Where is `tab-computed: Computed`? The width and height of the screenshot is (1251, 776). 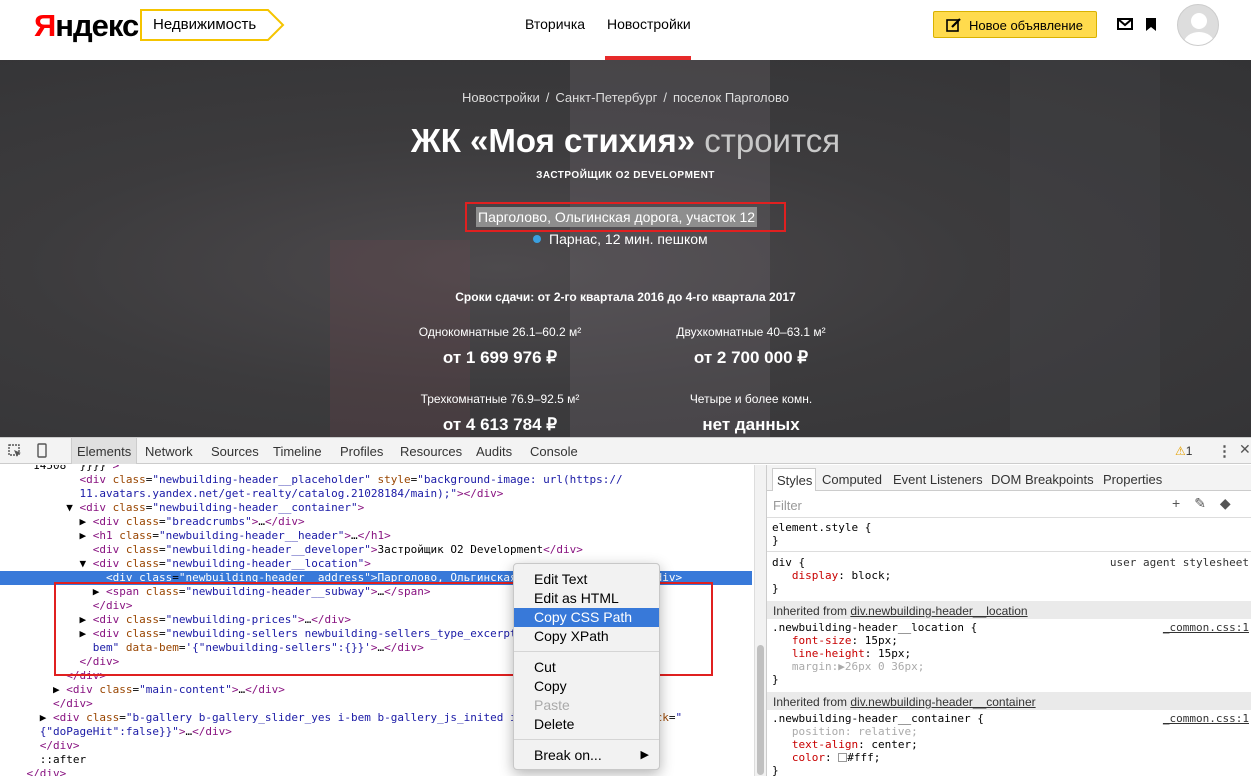 tab-computed: Computed is located at coordinates (852, 479).